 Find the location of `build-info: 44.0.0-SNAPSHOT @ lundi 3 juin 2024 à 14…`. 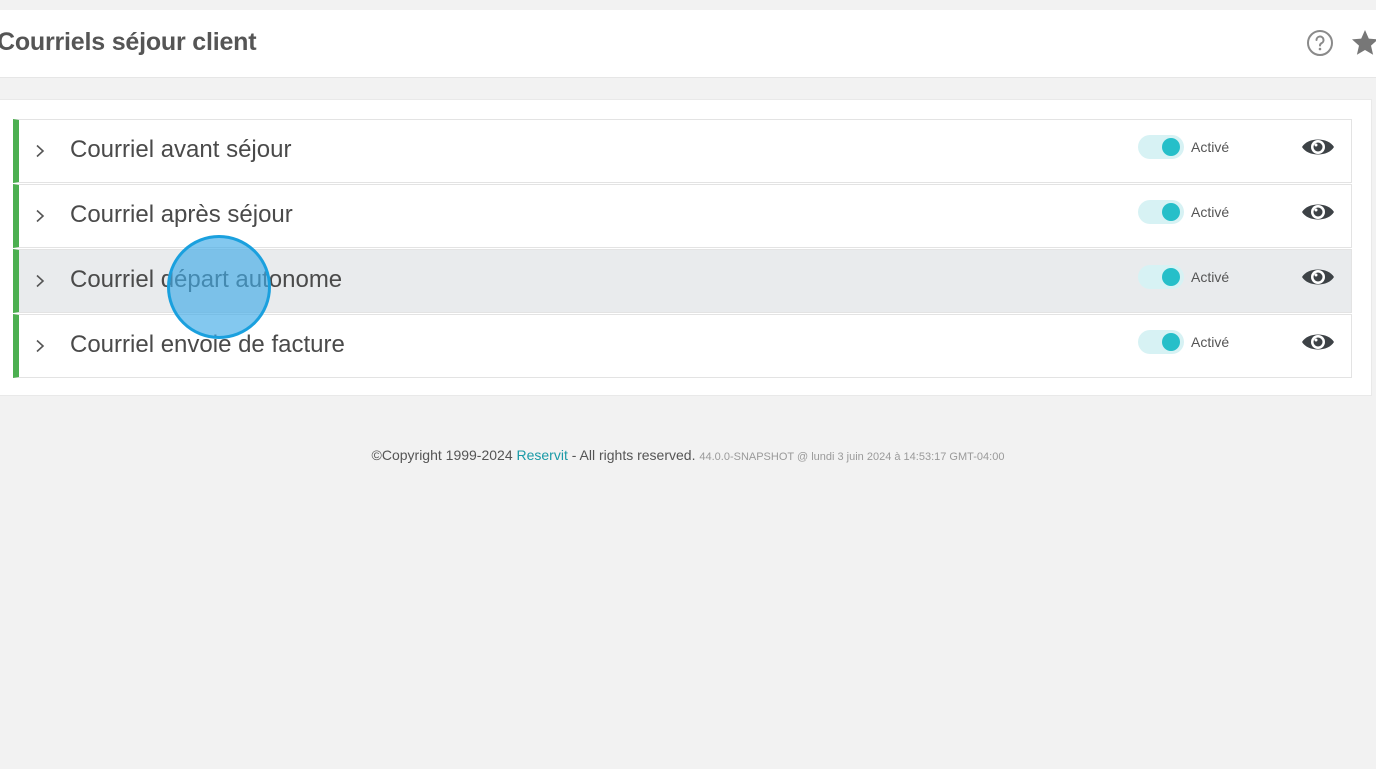

build-info: 44.0.0-SNAPSHOT @ lundi 3 juin 2024 à 14… is located at coordinates (852, 457).